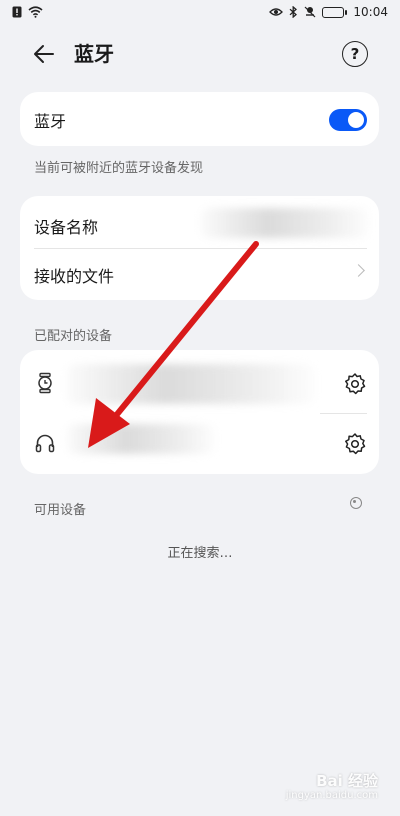 Image resolution: width=400 pixels, height=816 pixels. What do you see at coordinates (370, 12) in the screenshot?
I see `clock: 10:04` at bounding box center [370, 12].